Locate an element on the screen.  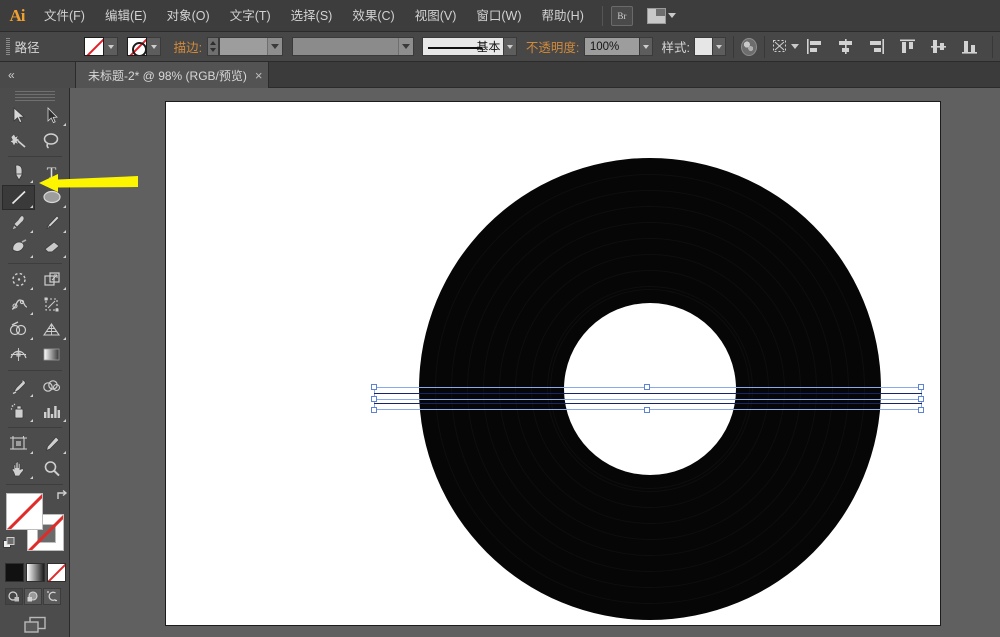
tool-perspective-grid is located at coordinates (51, 329).